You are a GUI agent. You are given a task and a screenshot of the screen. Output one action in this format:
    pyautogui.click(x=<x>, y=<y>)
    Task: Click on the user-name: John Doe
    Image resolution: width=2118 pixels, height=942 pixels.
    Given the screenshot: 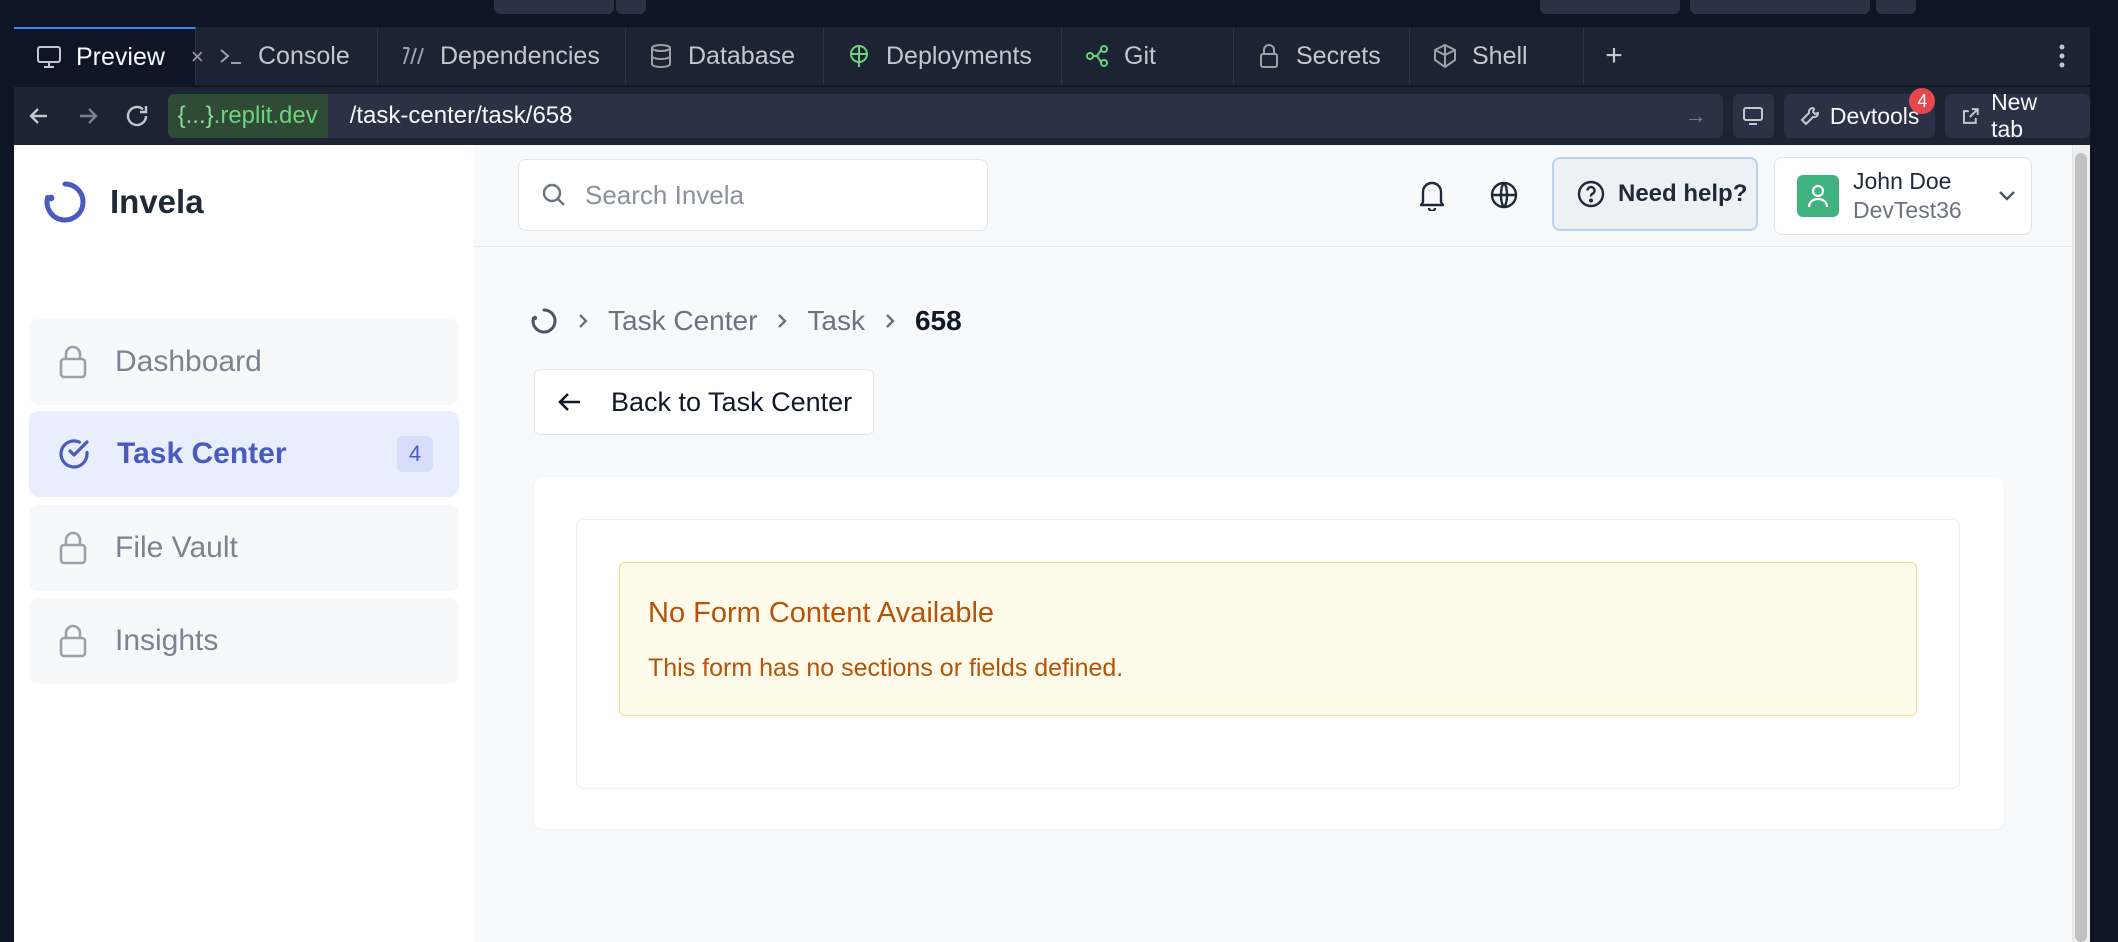 What is the action you would take?
    pyautogui.click(x=1902, y=181)
    